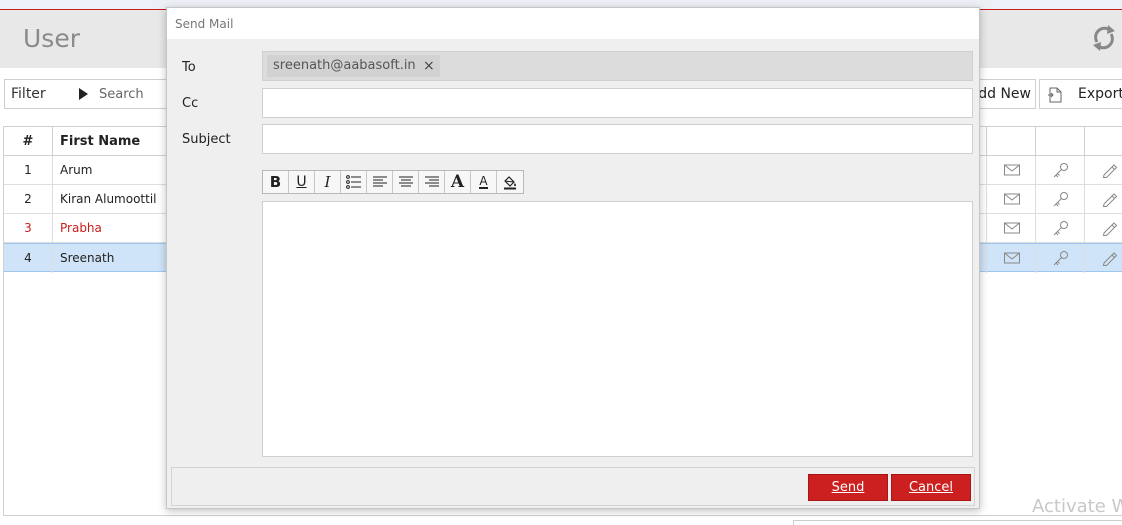  I want to click on column-header-number: #, so click(28, 142).